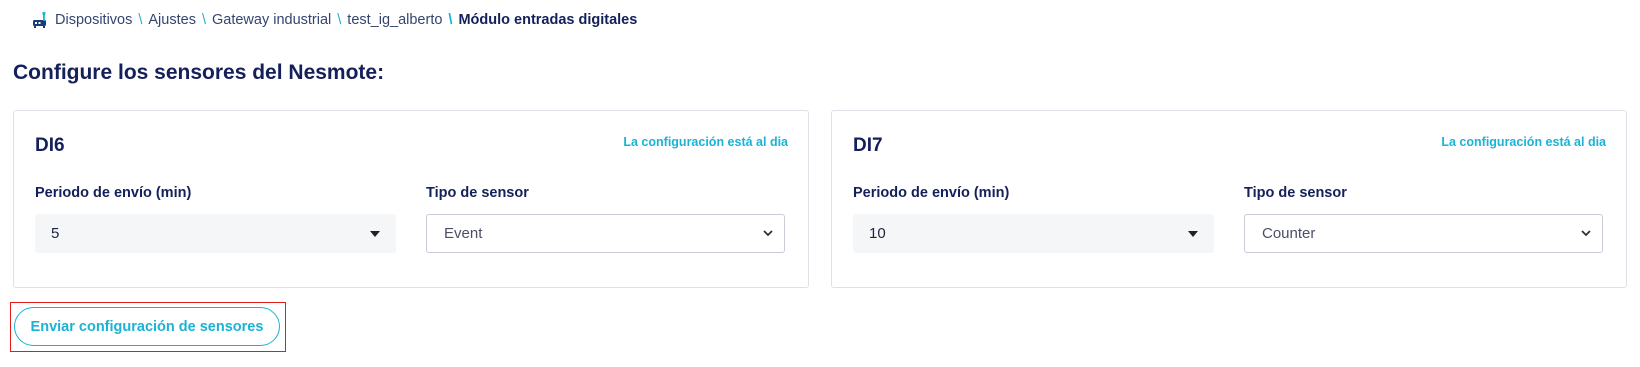  What do you see at coordinates (1289, 233) in the screenshot?
I see `sensor-type-value: Counter` at bounding box center [1289, 233].